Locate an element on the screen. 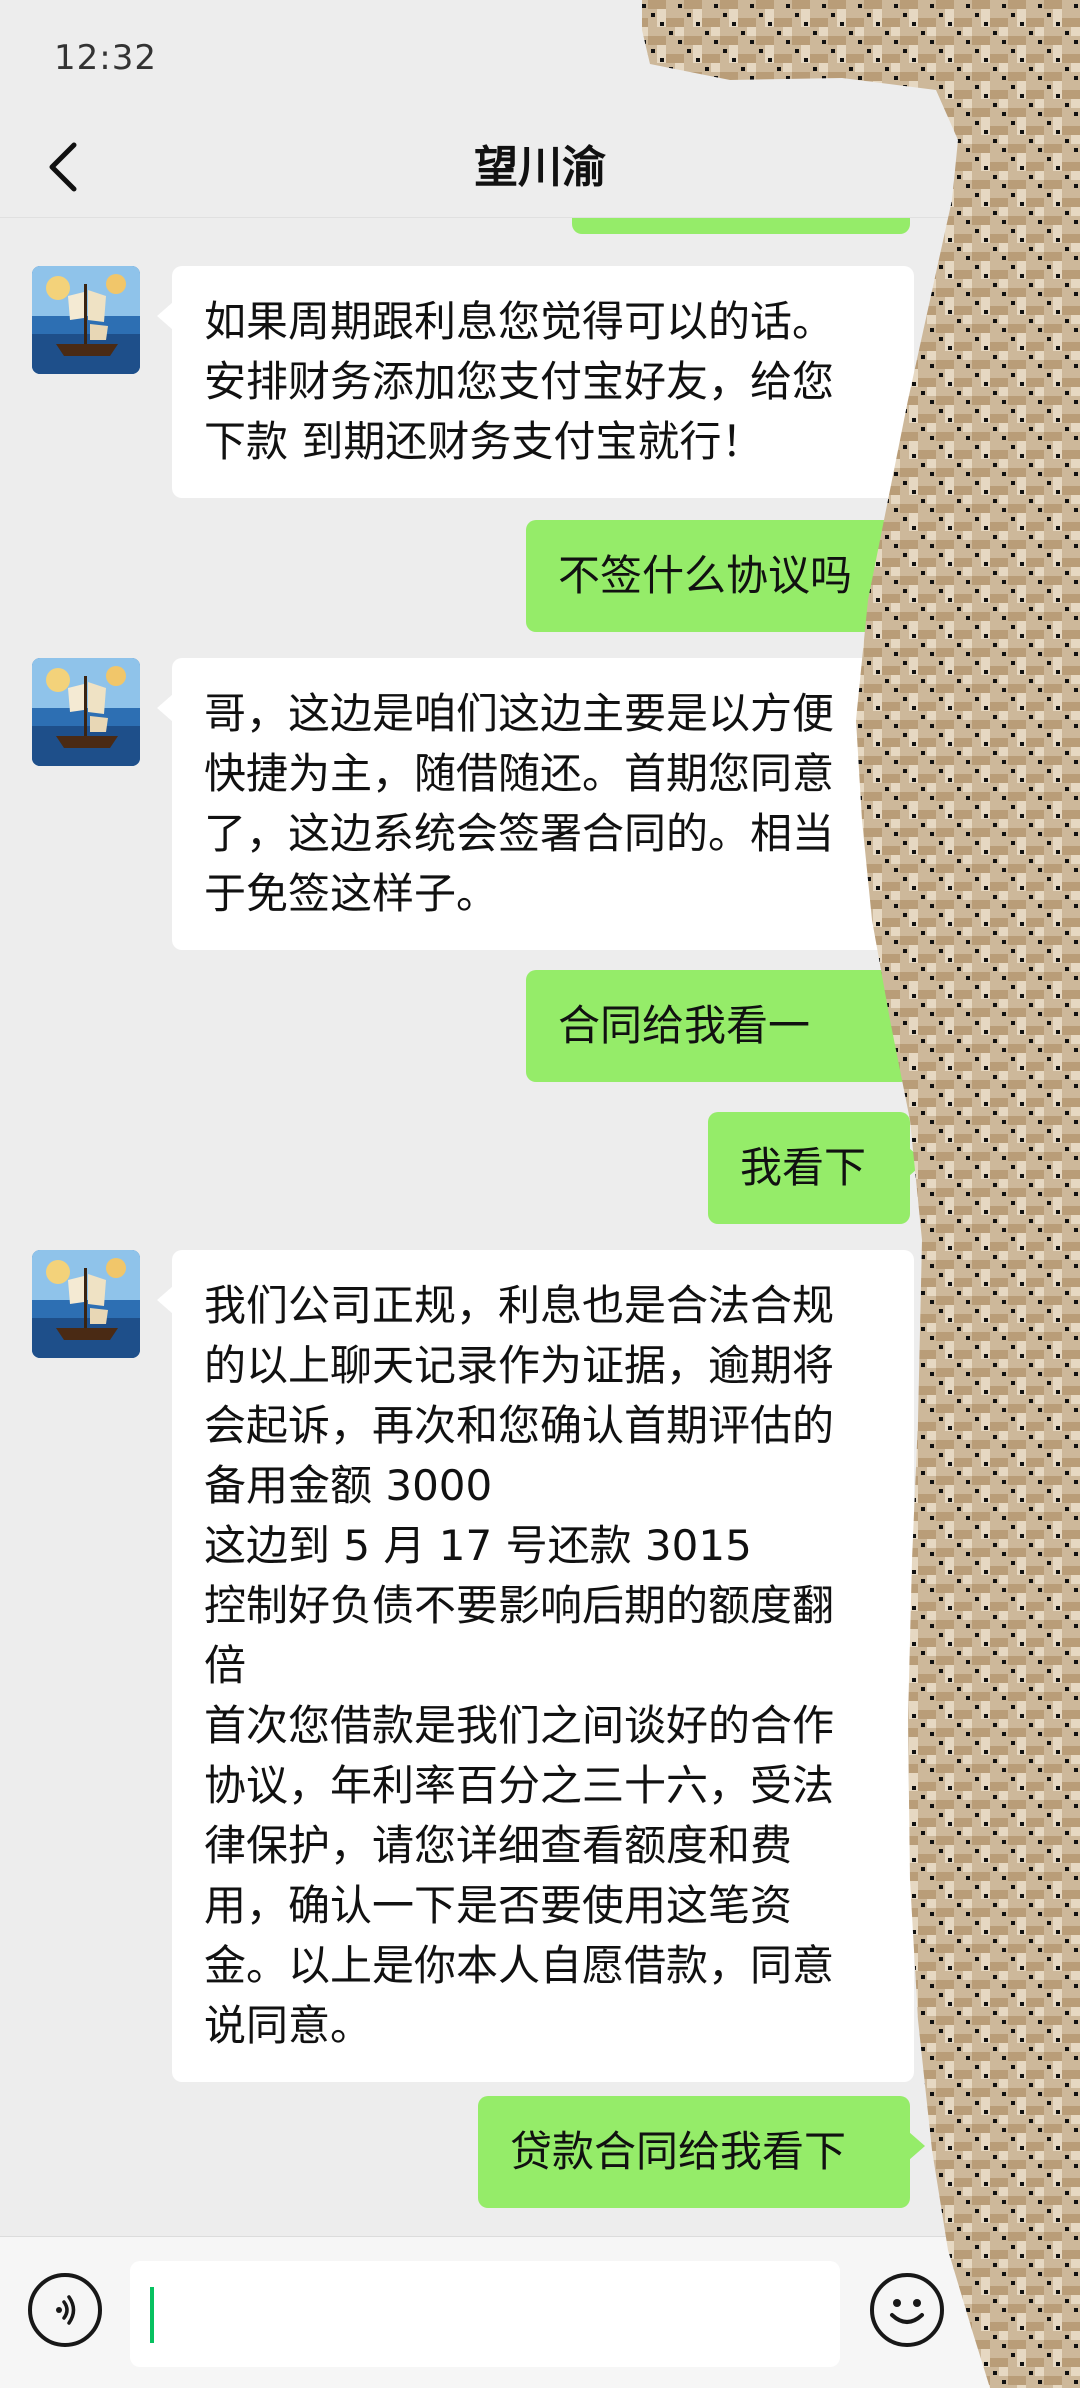 The height and width of the screenshot is (2388, 1080). message-text-line: 用，确认一下是否要使用这笔资 is located at coordinates (498, 1905).